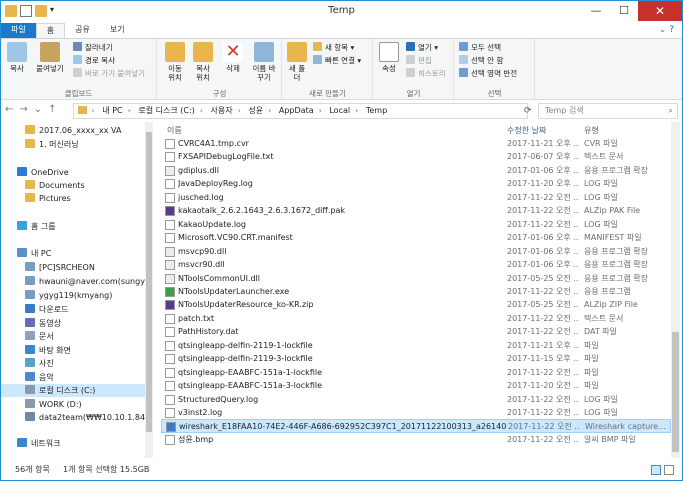 This screenshot has height=481, width=683. I want to click on search-input: Temp 검색 ⌕, so click(608, 111).